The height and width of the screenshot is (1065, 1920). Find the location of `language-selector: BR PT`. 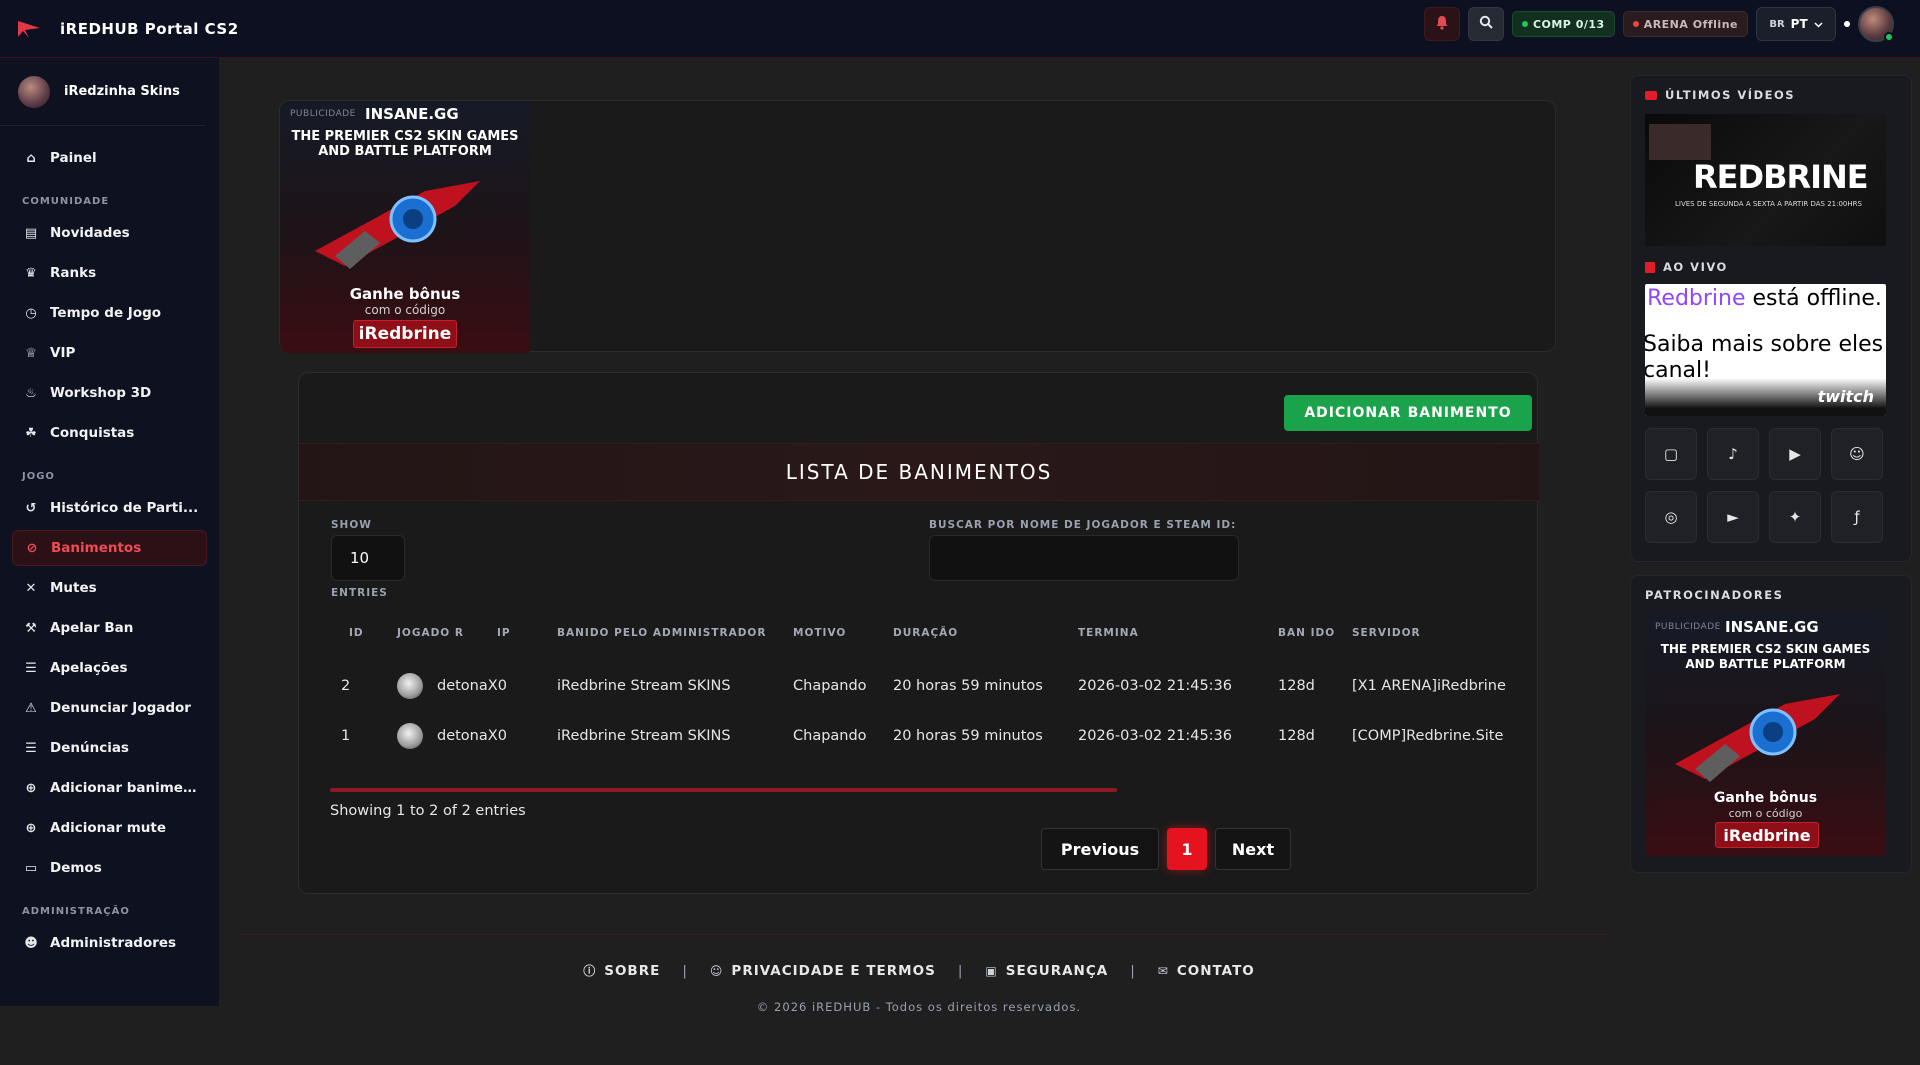

language-selector: BR PT is located at coordinates (1796, 24).